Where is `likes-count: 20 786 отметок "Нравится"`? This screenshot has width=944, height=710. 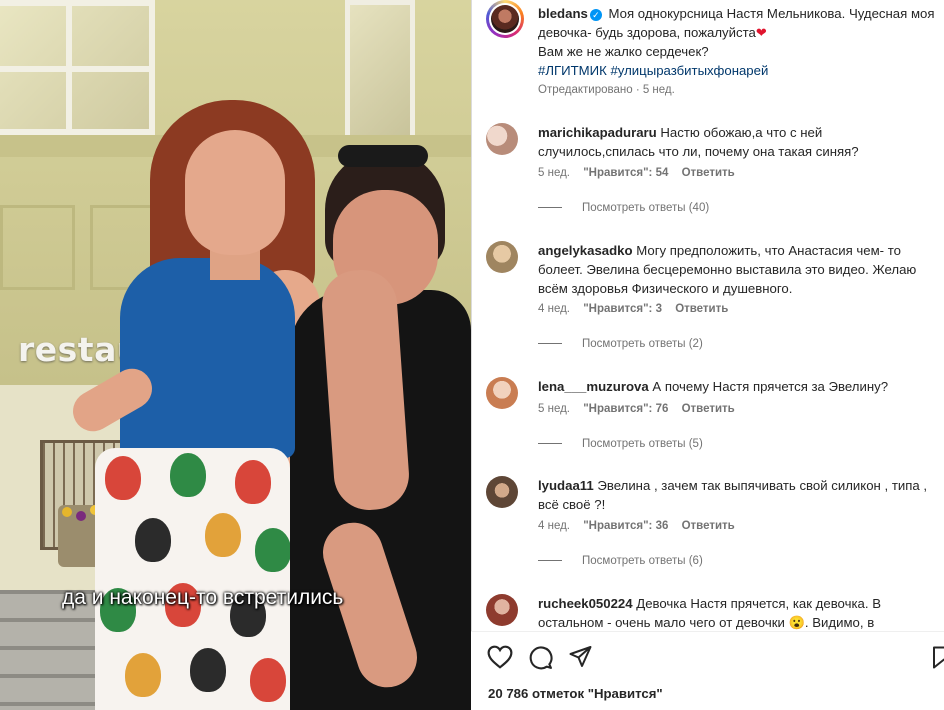
likes-count: 20 786 отметок "Нравится" is located at coordinates (575, 693).